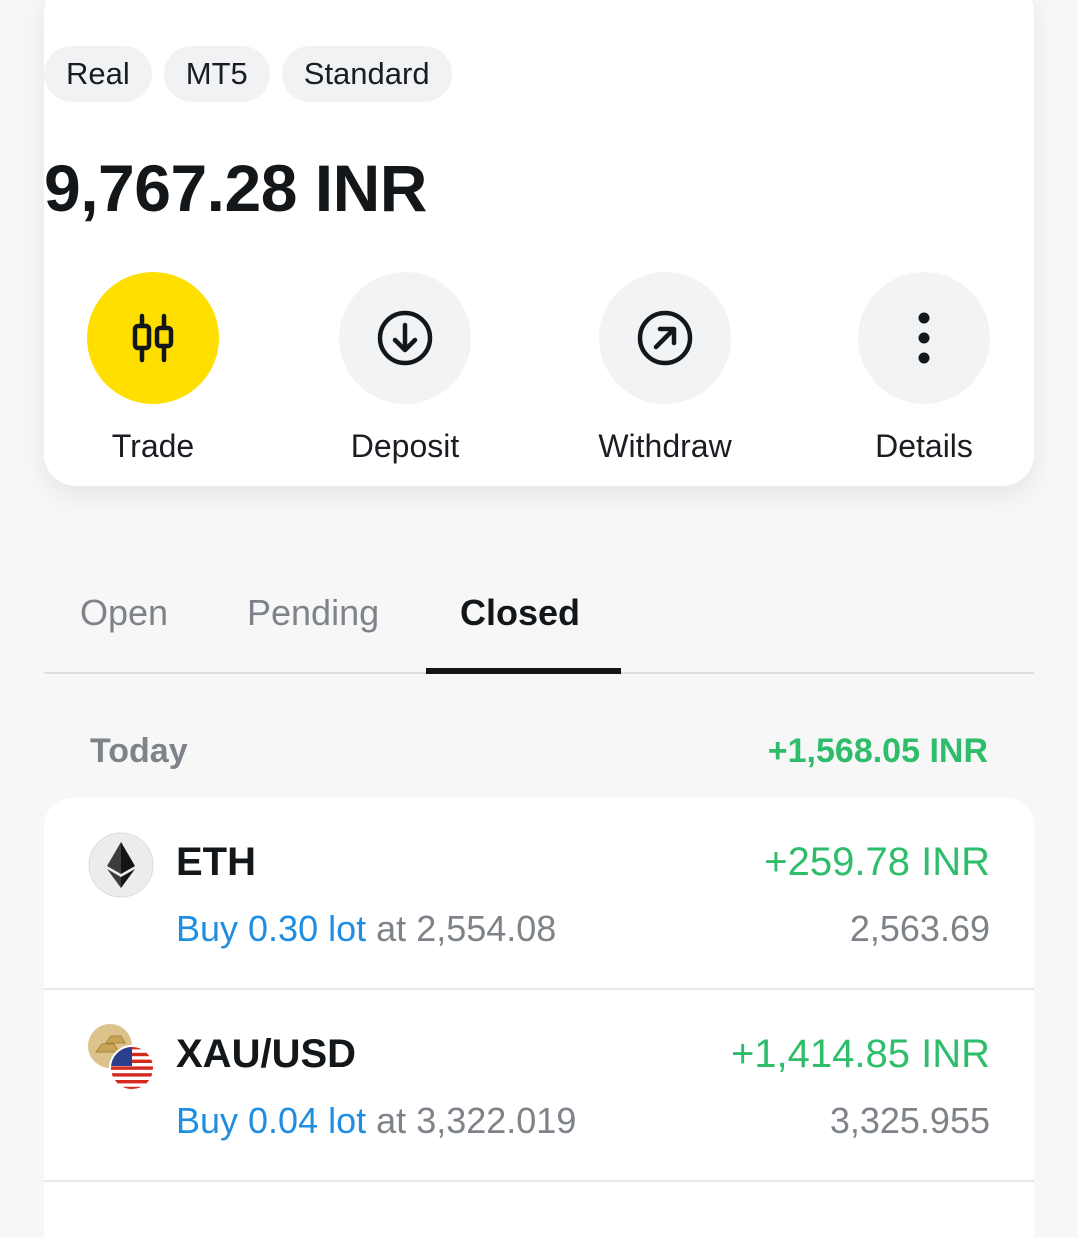 This screenshot has width=1078, height=1238. I want to click on trade-symbol: XAU/USD, so click(266, 1054).